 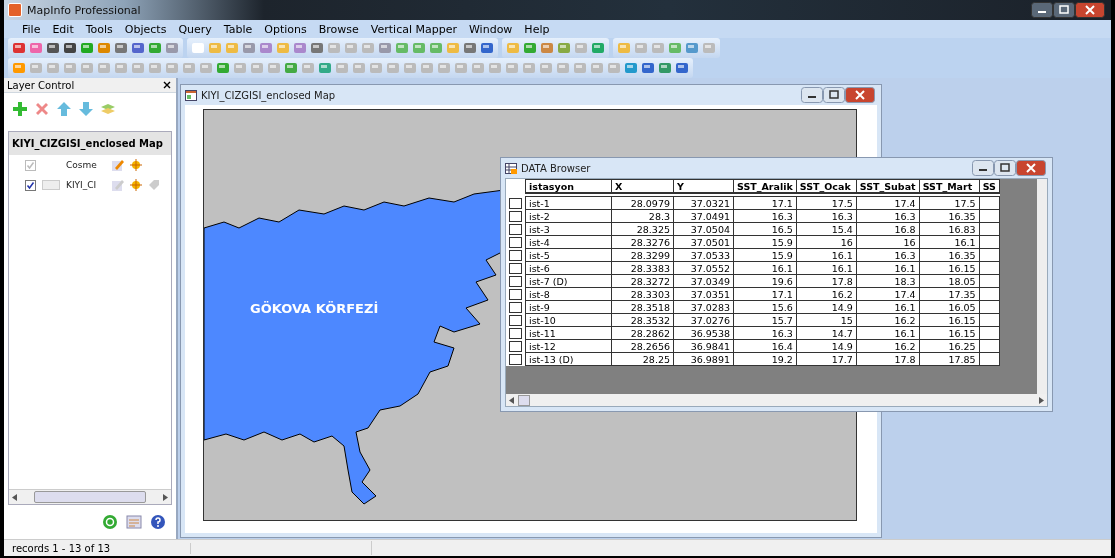 What do you see at coordinates (568, 320) in the screenshot?
I see `table-cell: ist-10` at bounding box center [568, 320].